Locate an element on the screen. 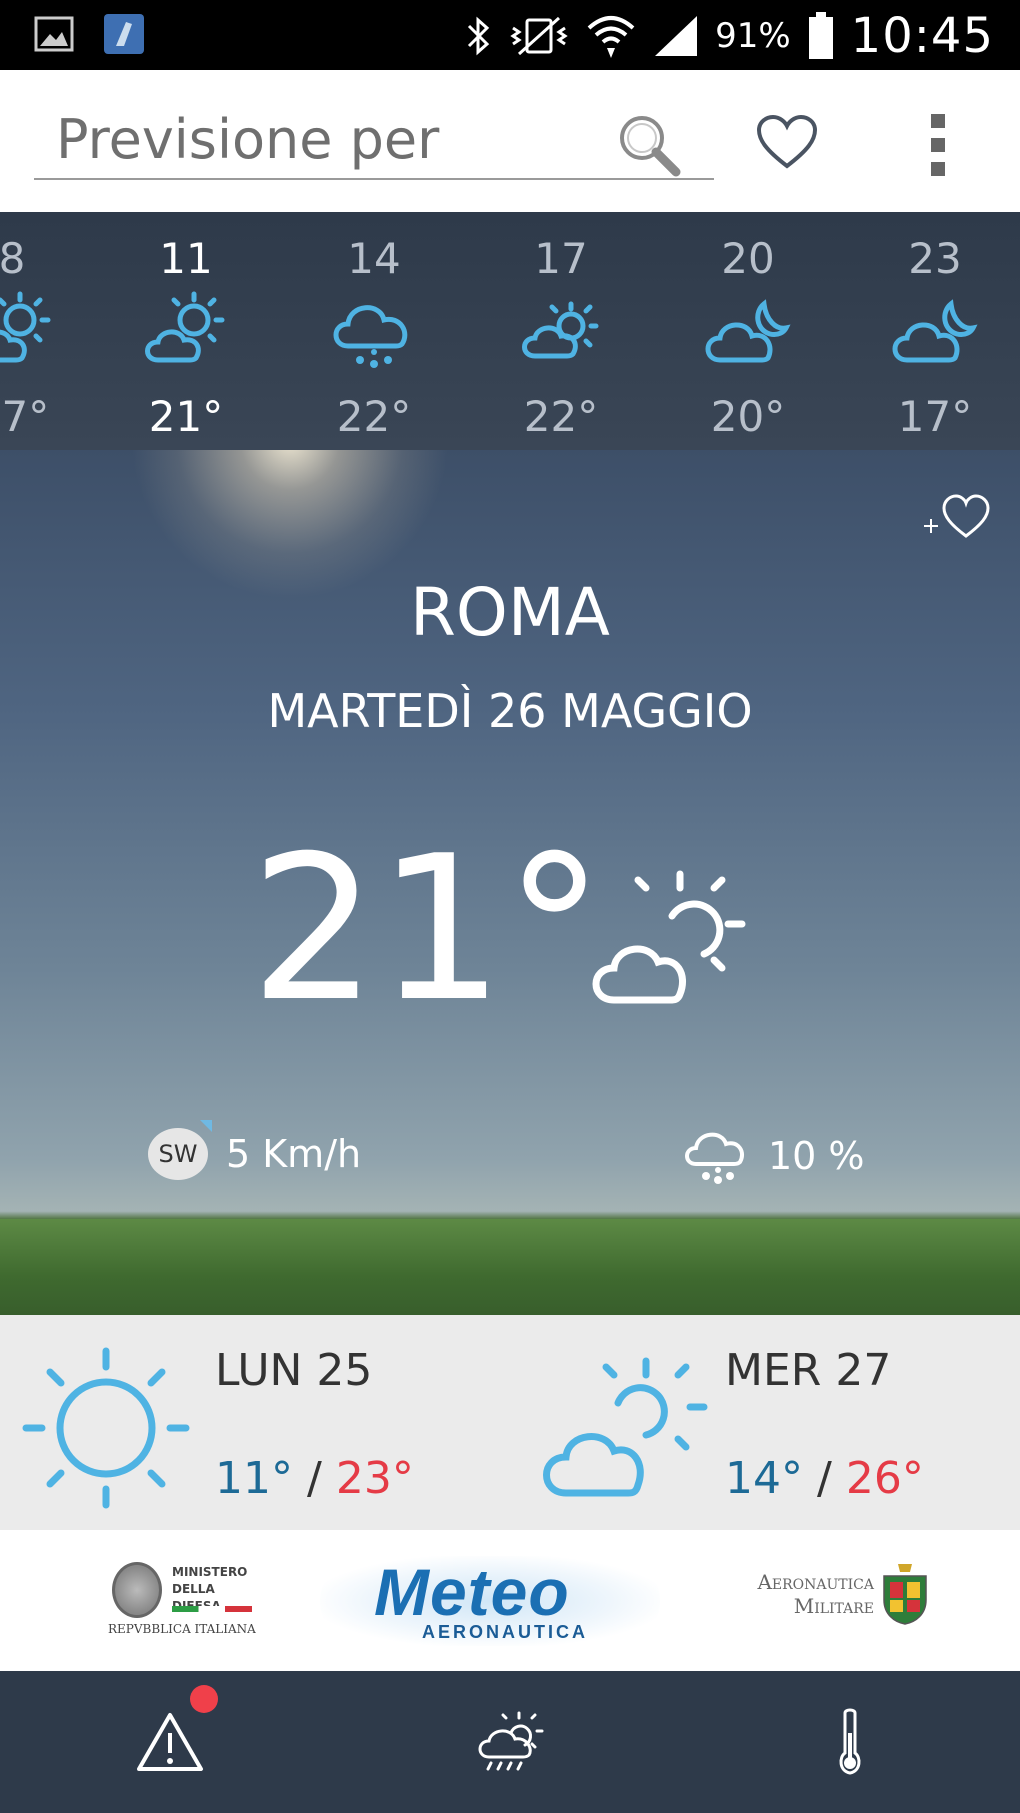 The image size is (1020, 1813). daily-forecast: LUN 25 11° / 23° MER 27 14° / 26° is located at coordinates (510, 1422).